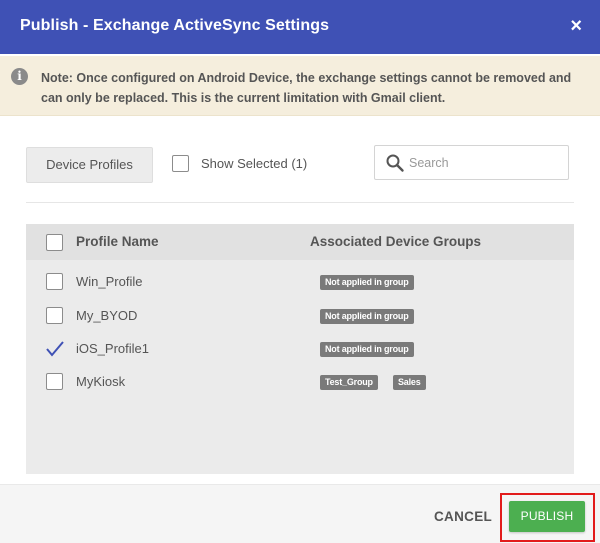 The width and height of the screenshot is (600, 543). Describe the element at coordinates (396, 241) in the screenshot. I see `column-header-groups: Associated Device Groups` at that location.